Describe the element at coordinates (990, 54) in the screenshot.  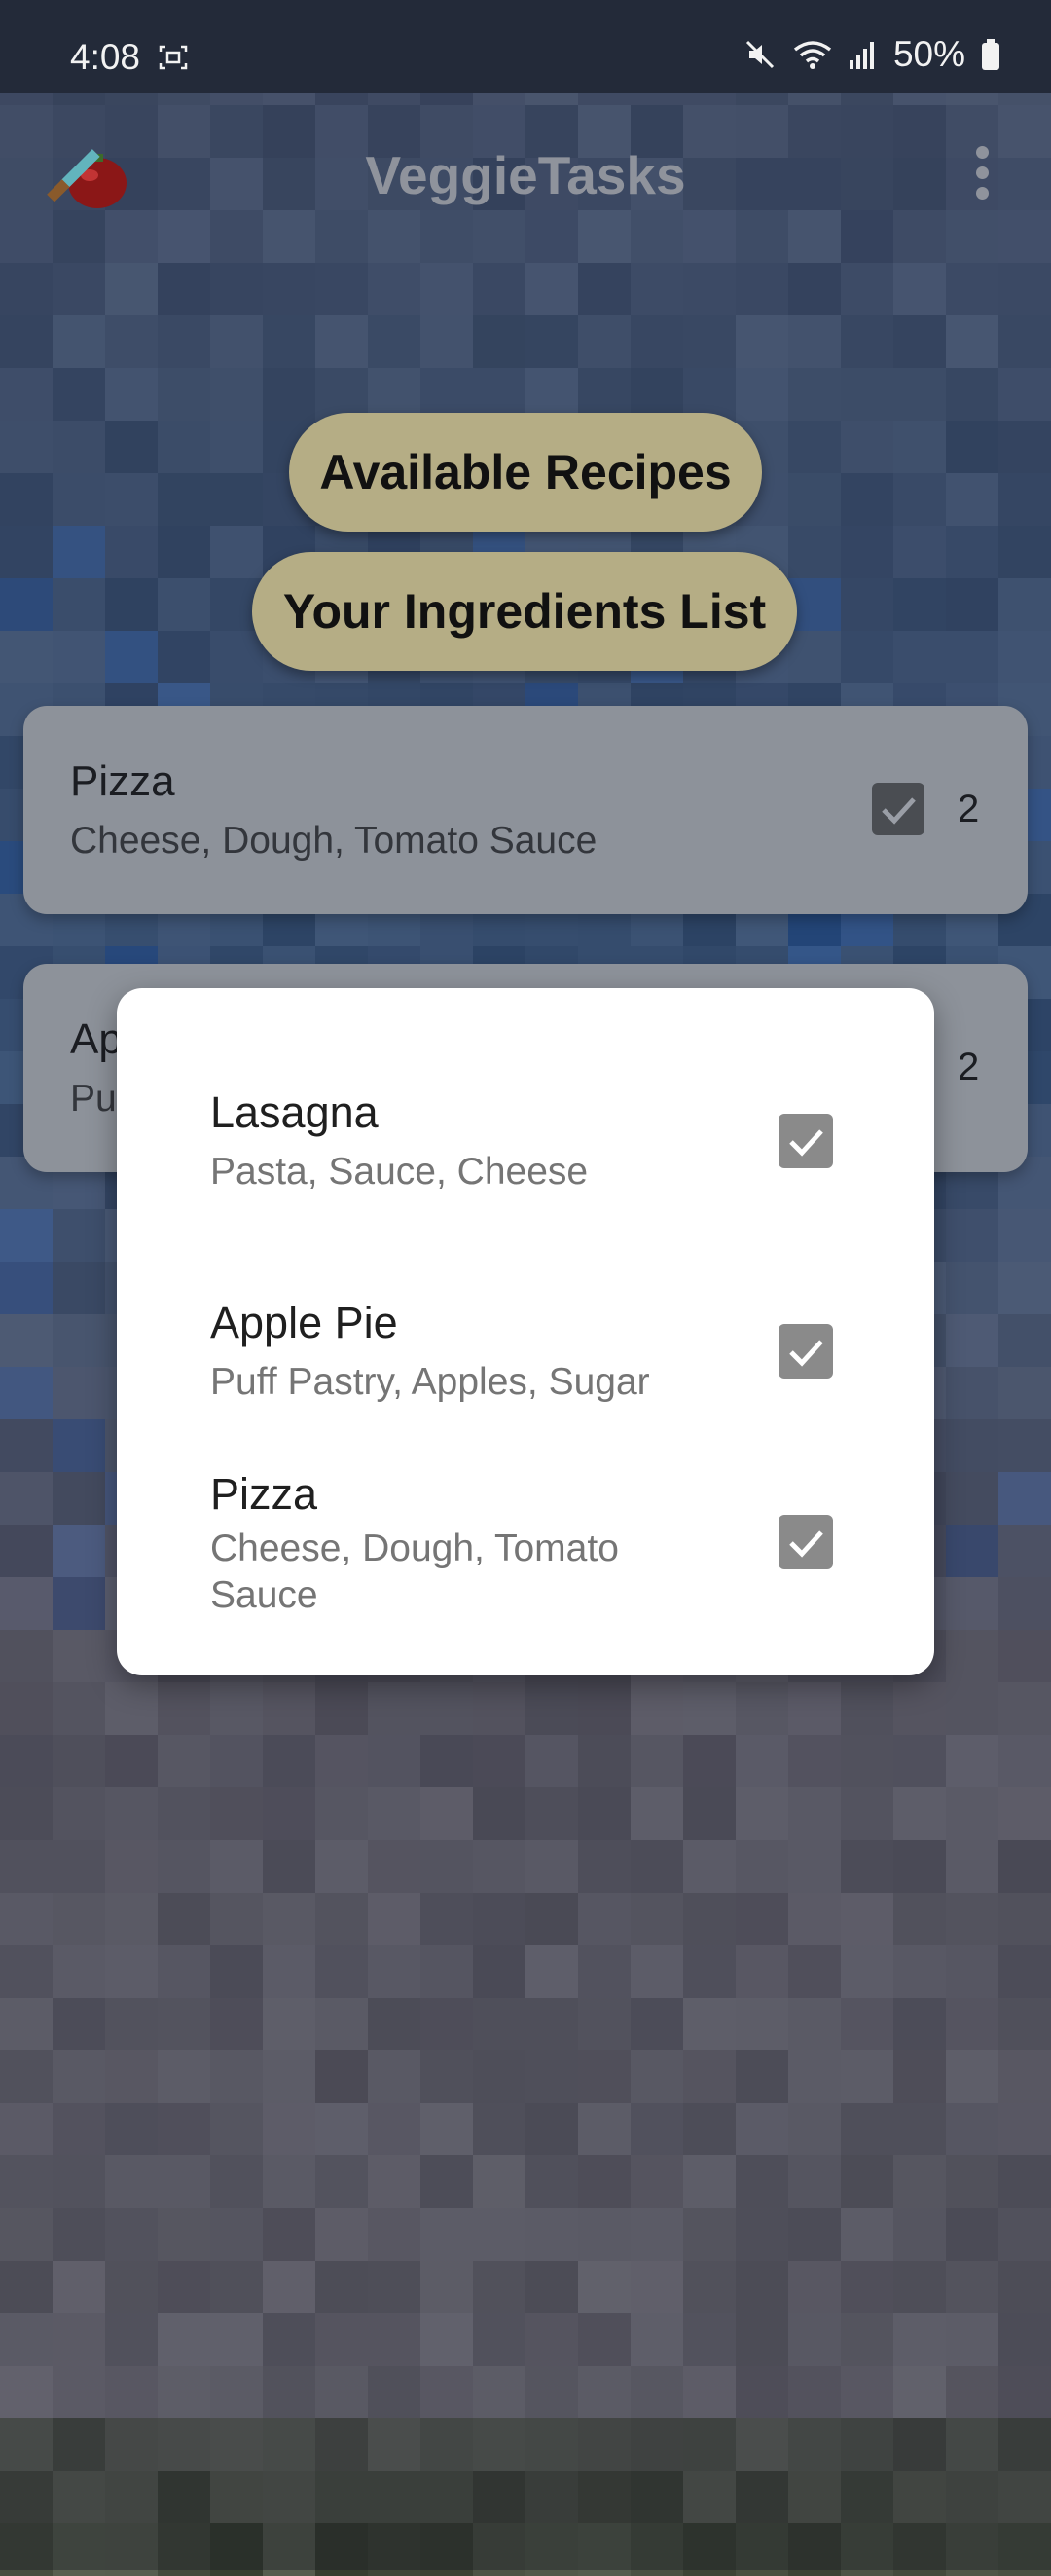
I see `battery-icon` at that location.